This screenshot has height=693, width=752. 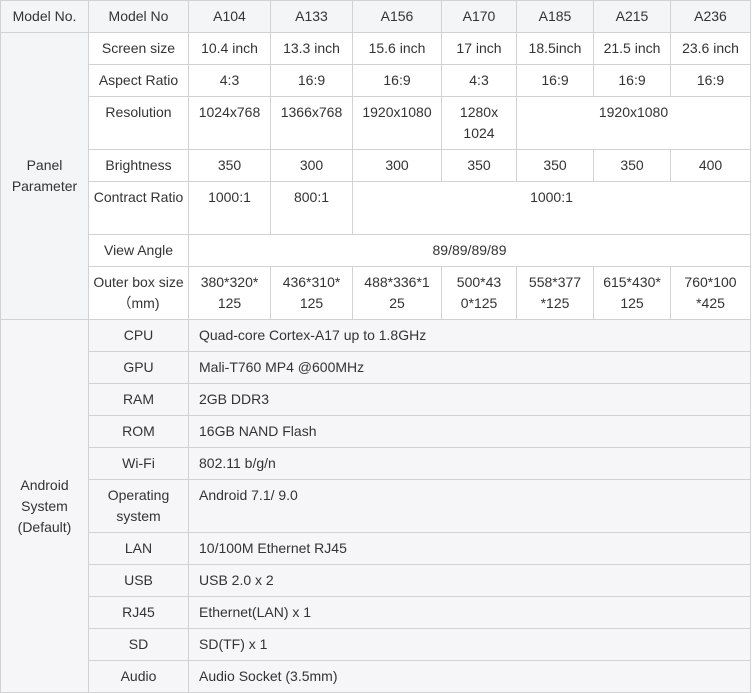 I want to click on cell: Audio Socket (3.5mm), so click(x=469, y=676).